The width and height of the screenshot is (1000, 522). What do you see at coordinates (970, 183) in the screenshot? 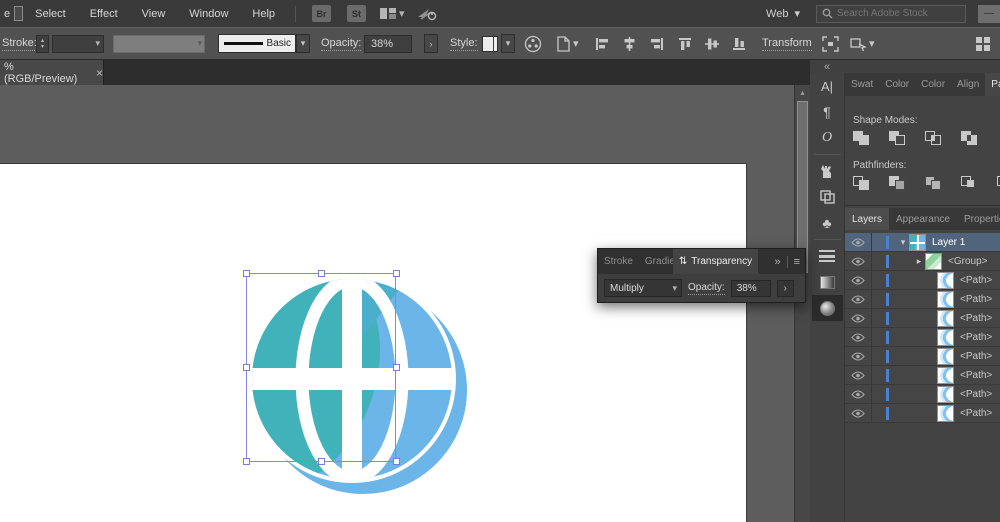
I see `crop-icon` at bounding box center [970, 183].